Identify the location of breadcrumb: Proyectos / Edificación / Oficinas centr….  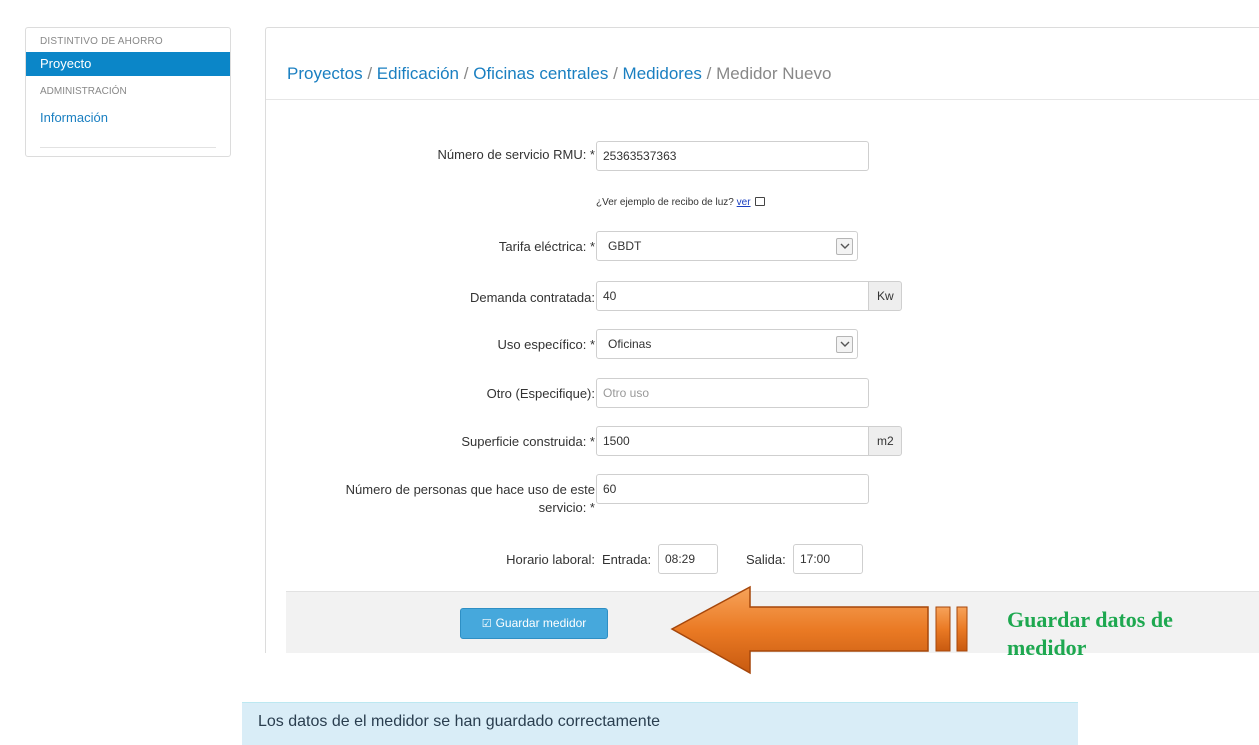
(559, 74).